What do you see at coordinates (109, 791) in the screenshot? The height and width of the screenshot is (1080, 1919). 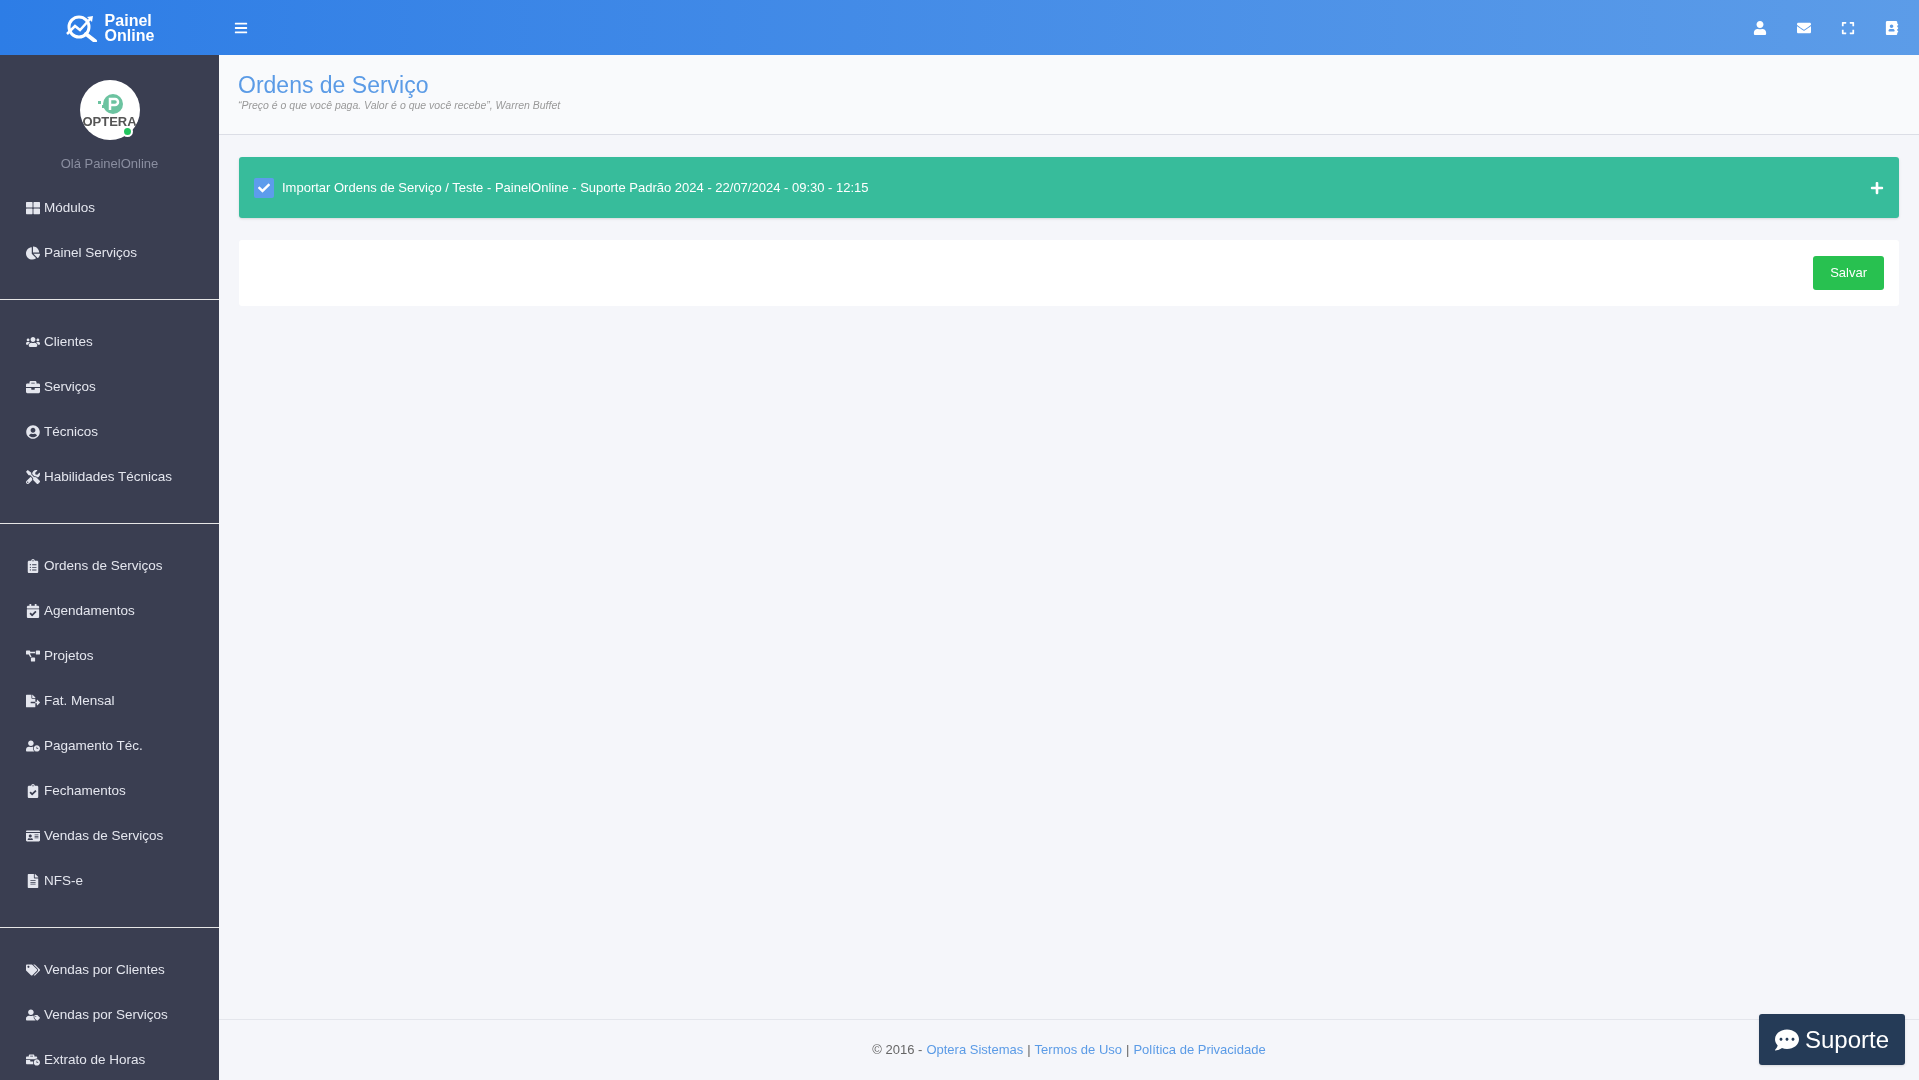 I see `sidebar-item: Fechamentos` at bounding box center [109, 791].